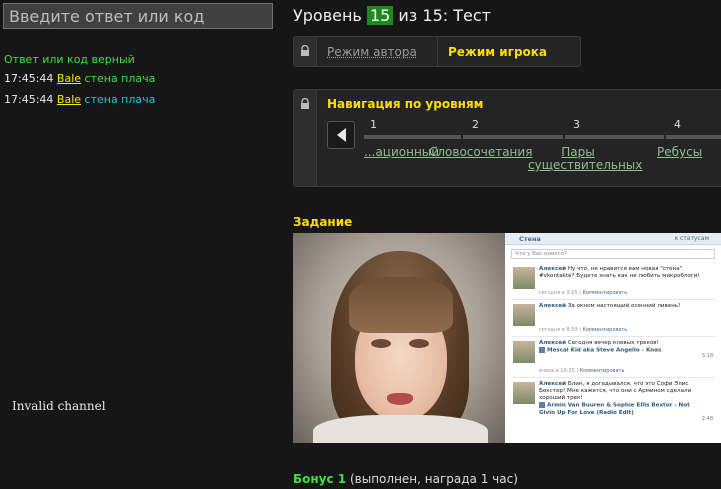  I want to click on post-audio: Mescal Kid aka Steve Angello - Knas, so click(604, 350).